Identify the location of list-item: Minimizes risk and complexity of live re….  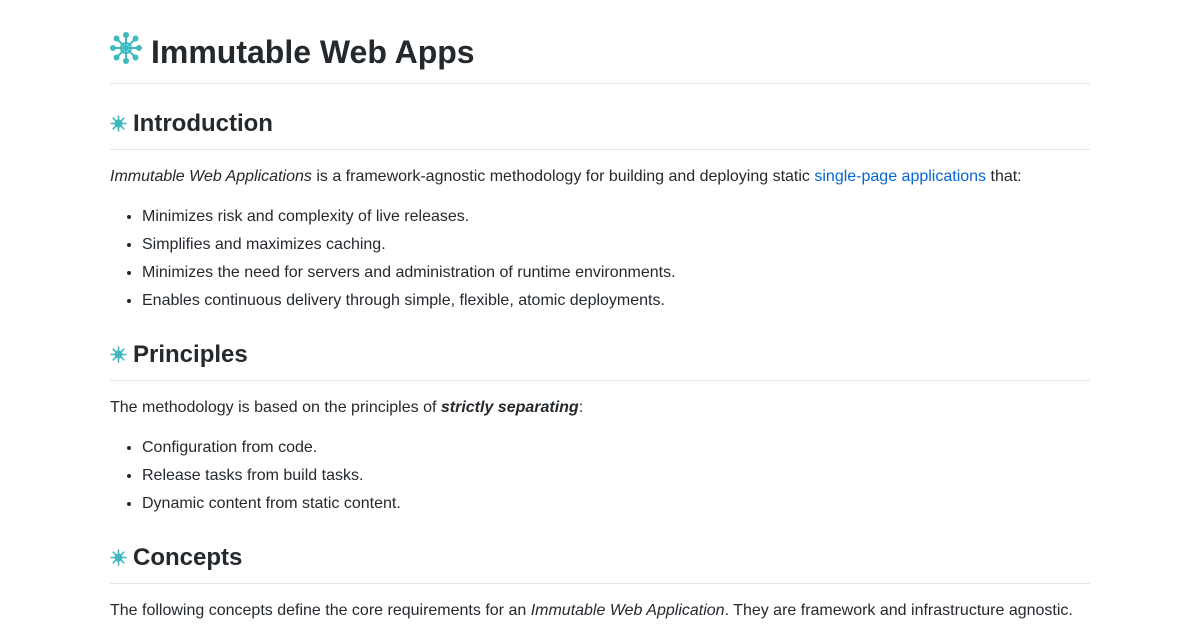
(616, 219).